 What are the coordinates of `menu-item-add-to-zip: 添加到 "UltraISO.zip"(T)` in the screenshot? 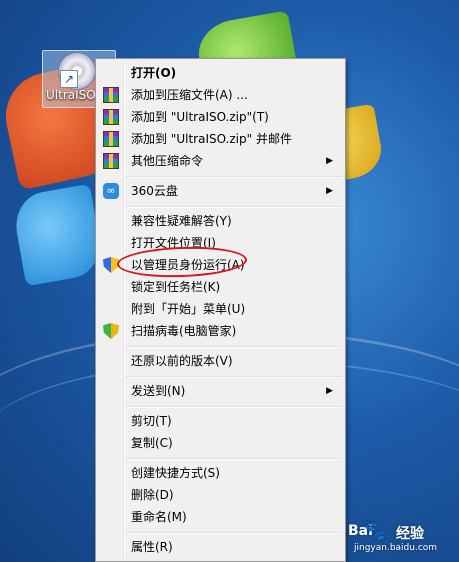 It's located at (220, 117).